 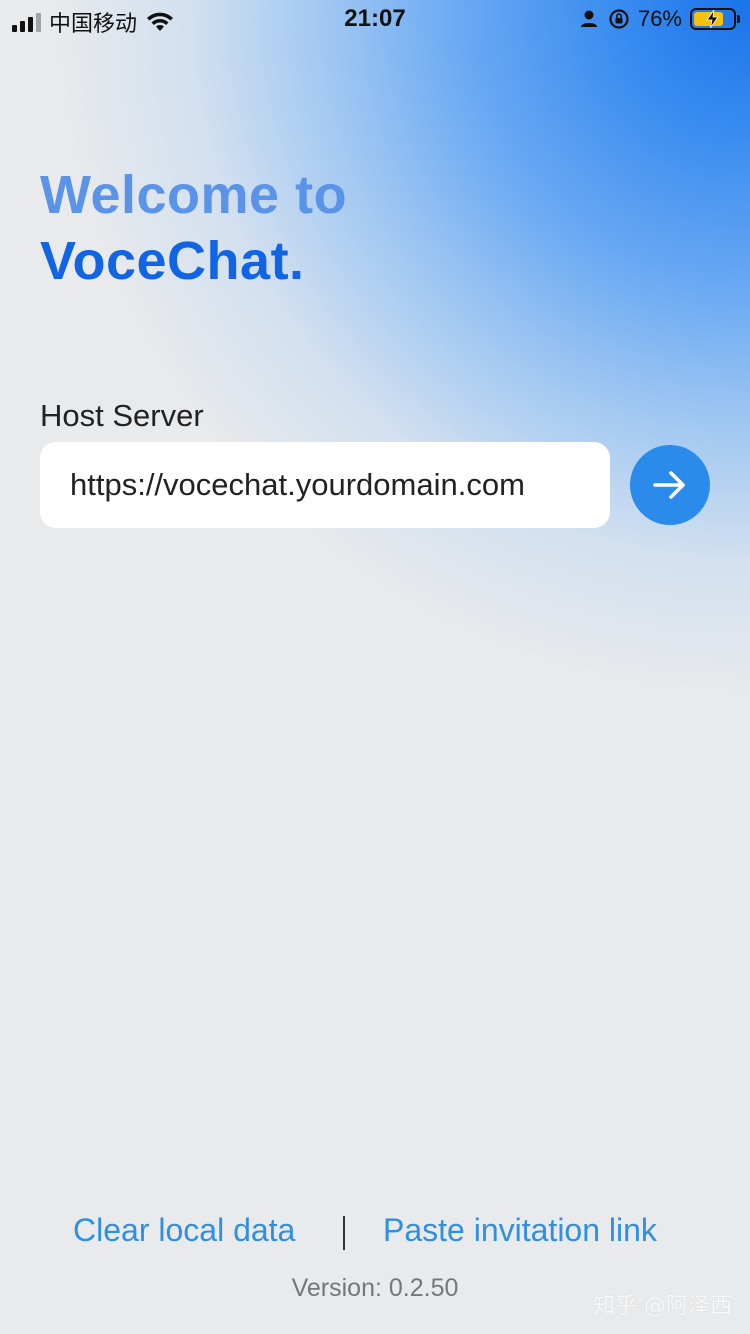 I want to click on rotation-lock-icon, so click(x=619, y=19).